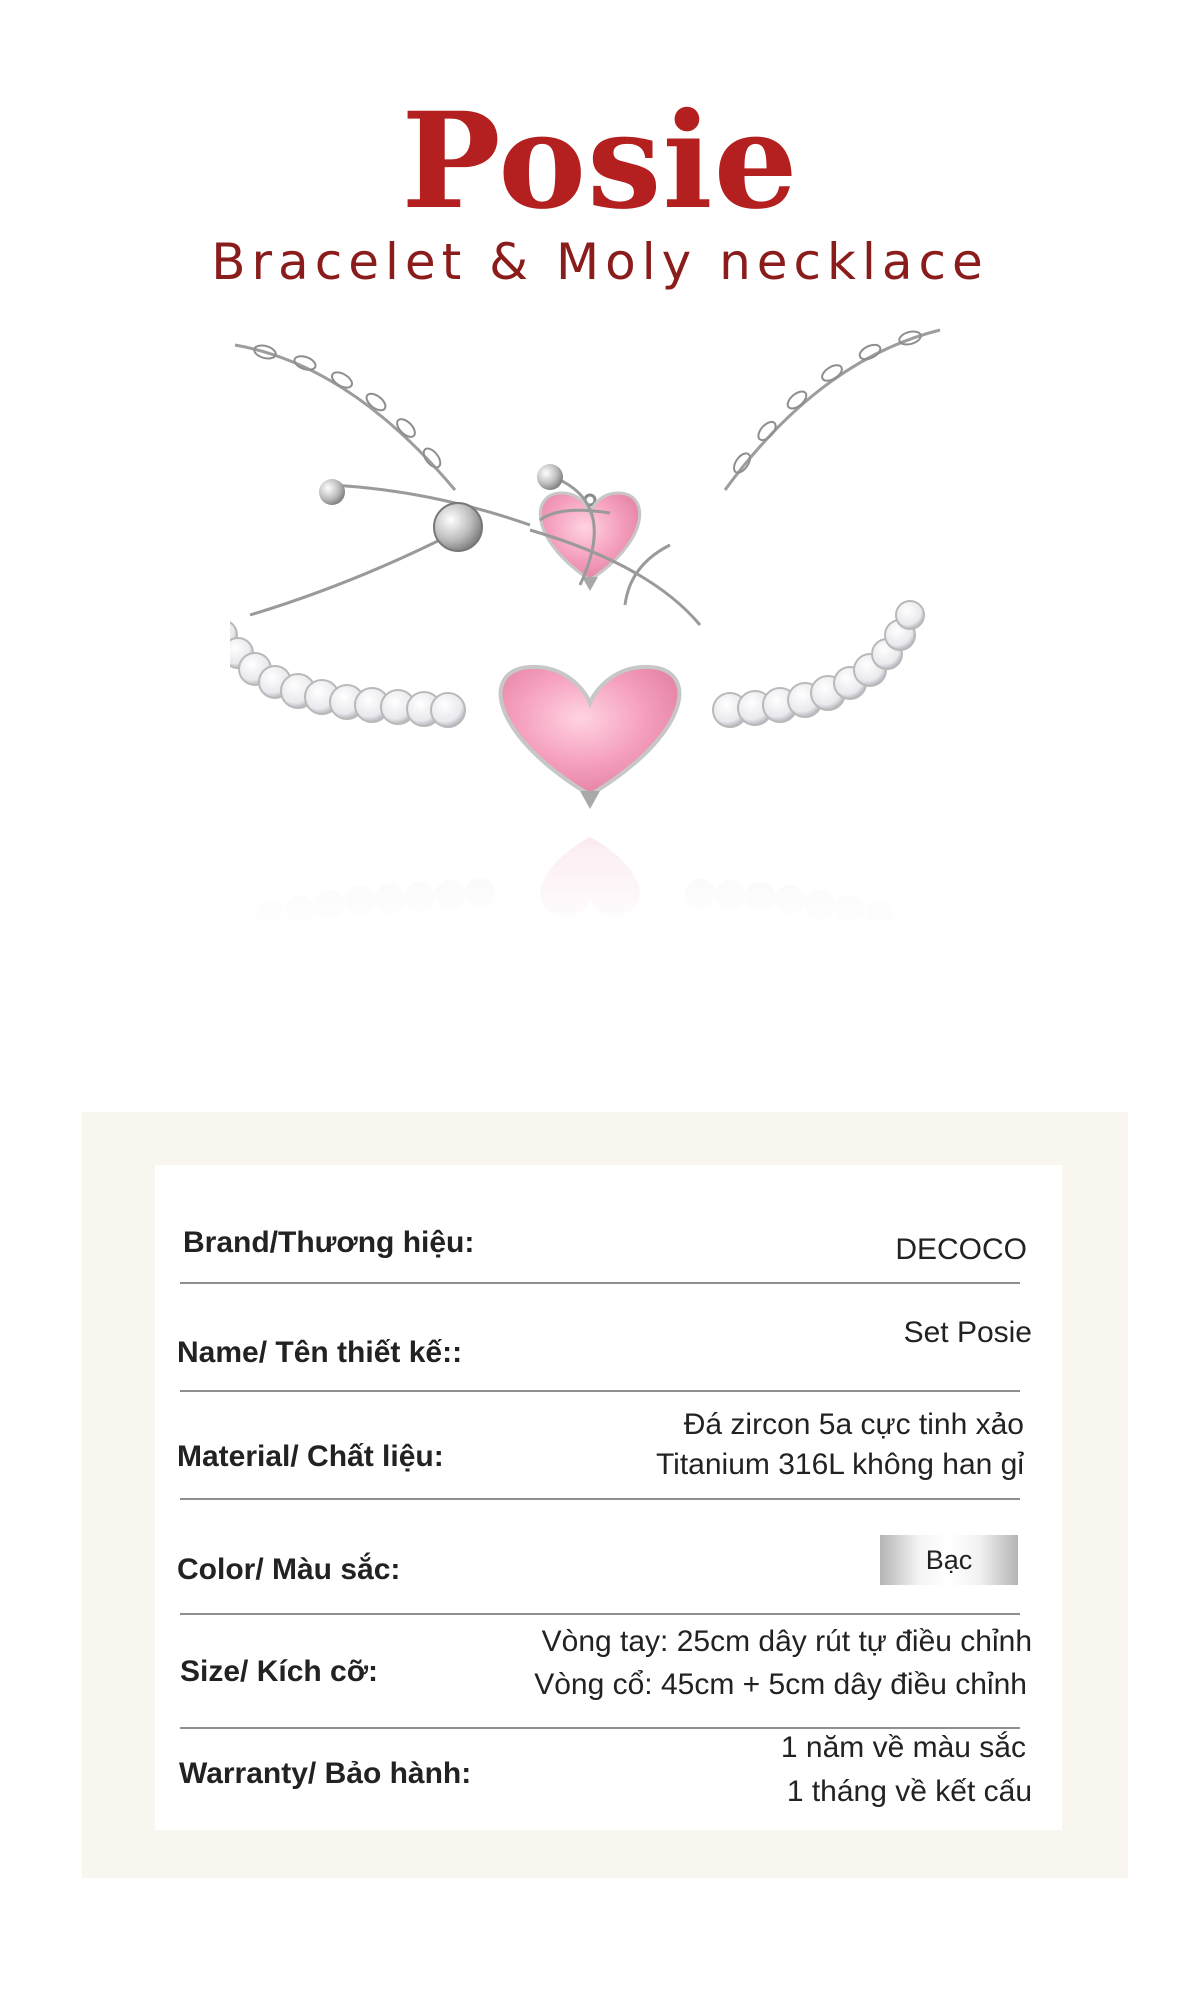  I want to click on size-label: Size/ Kích cỡ:, so click(279, 1671).